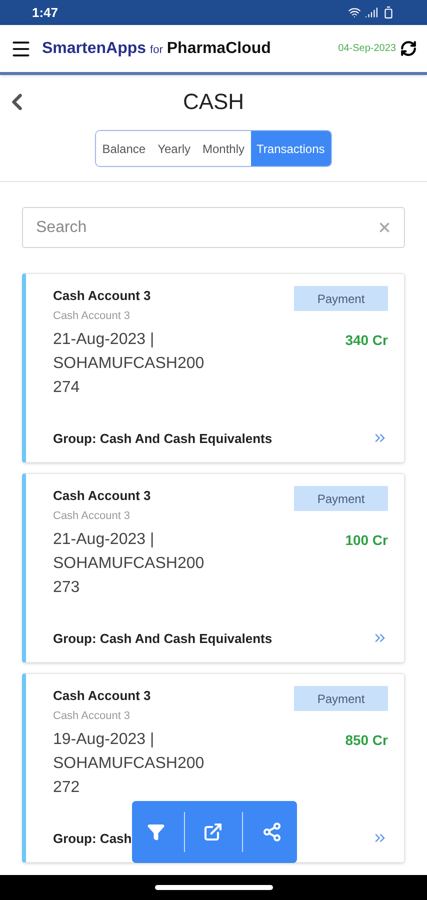 The width and height of the screenshot is (427, 900). Describe the element at coordinates (128, 564) in the screenshot. I see `transaction-detail: 21-Aug-2023 | SOHAMUFCASH200 273` at that location.